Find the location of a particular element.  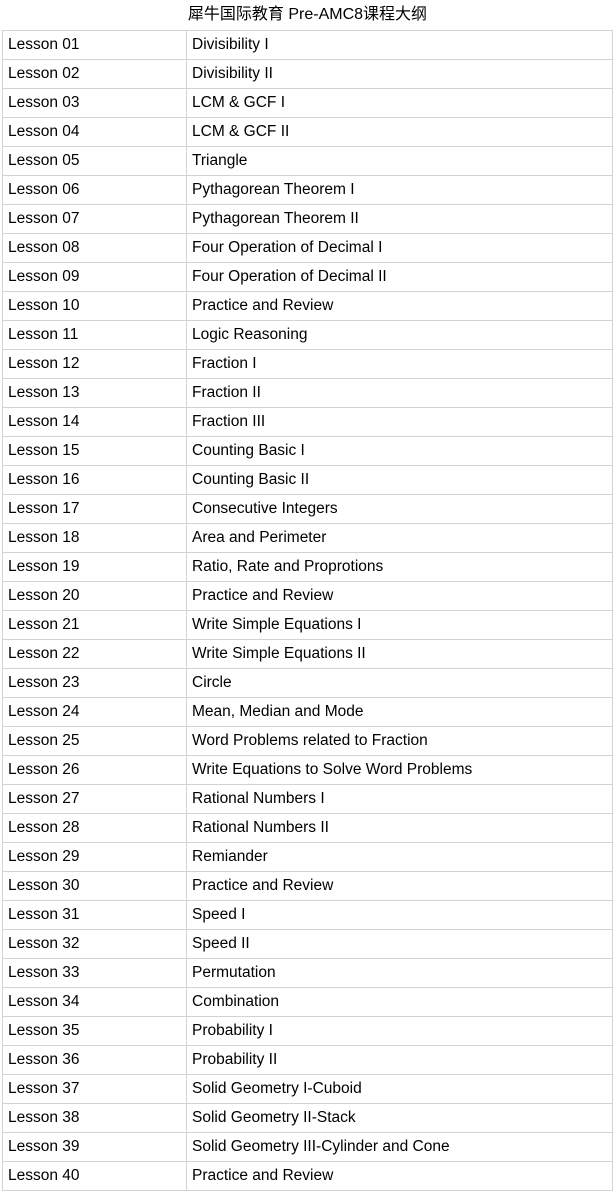

table-row: Lesson 31 Speed I is located at coordinates (307, 915).